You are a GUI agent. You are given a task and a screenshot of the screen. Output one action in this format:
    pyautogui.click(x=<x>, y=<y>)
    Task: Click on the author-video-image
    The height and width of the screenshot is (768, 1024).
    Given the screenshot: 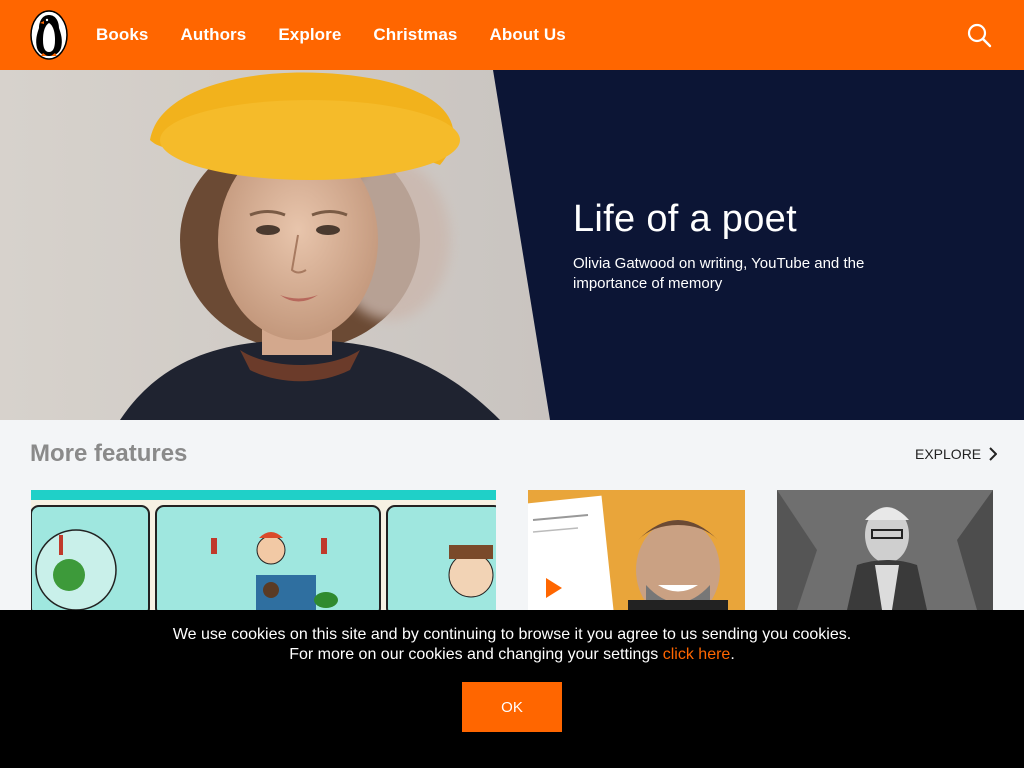 What is the action you would take?
    pyautogui.click(x=636, y=550)
    